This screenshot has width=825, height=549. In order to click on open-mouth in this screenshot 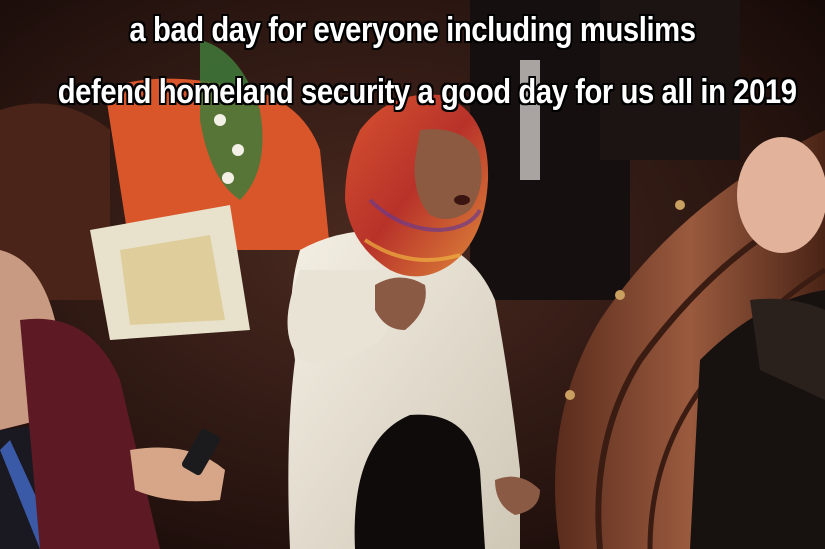, I will do `click(462, 200)`.